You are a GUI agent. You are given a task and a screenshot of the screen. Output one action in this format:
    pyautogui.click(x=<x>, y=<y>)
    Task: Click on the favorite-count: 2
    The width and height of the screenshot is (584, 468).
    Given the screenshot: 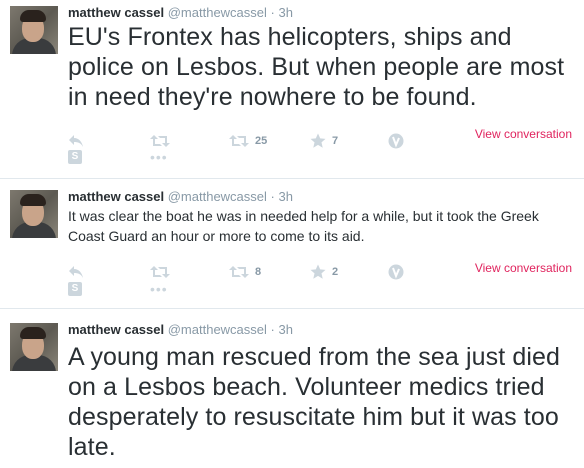 What is the action you would take?
    pyautogui.click(x=335, y=272)
    